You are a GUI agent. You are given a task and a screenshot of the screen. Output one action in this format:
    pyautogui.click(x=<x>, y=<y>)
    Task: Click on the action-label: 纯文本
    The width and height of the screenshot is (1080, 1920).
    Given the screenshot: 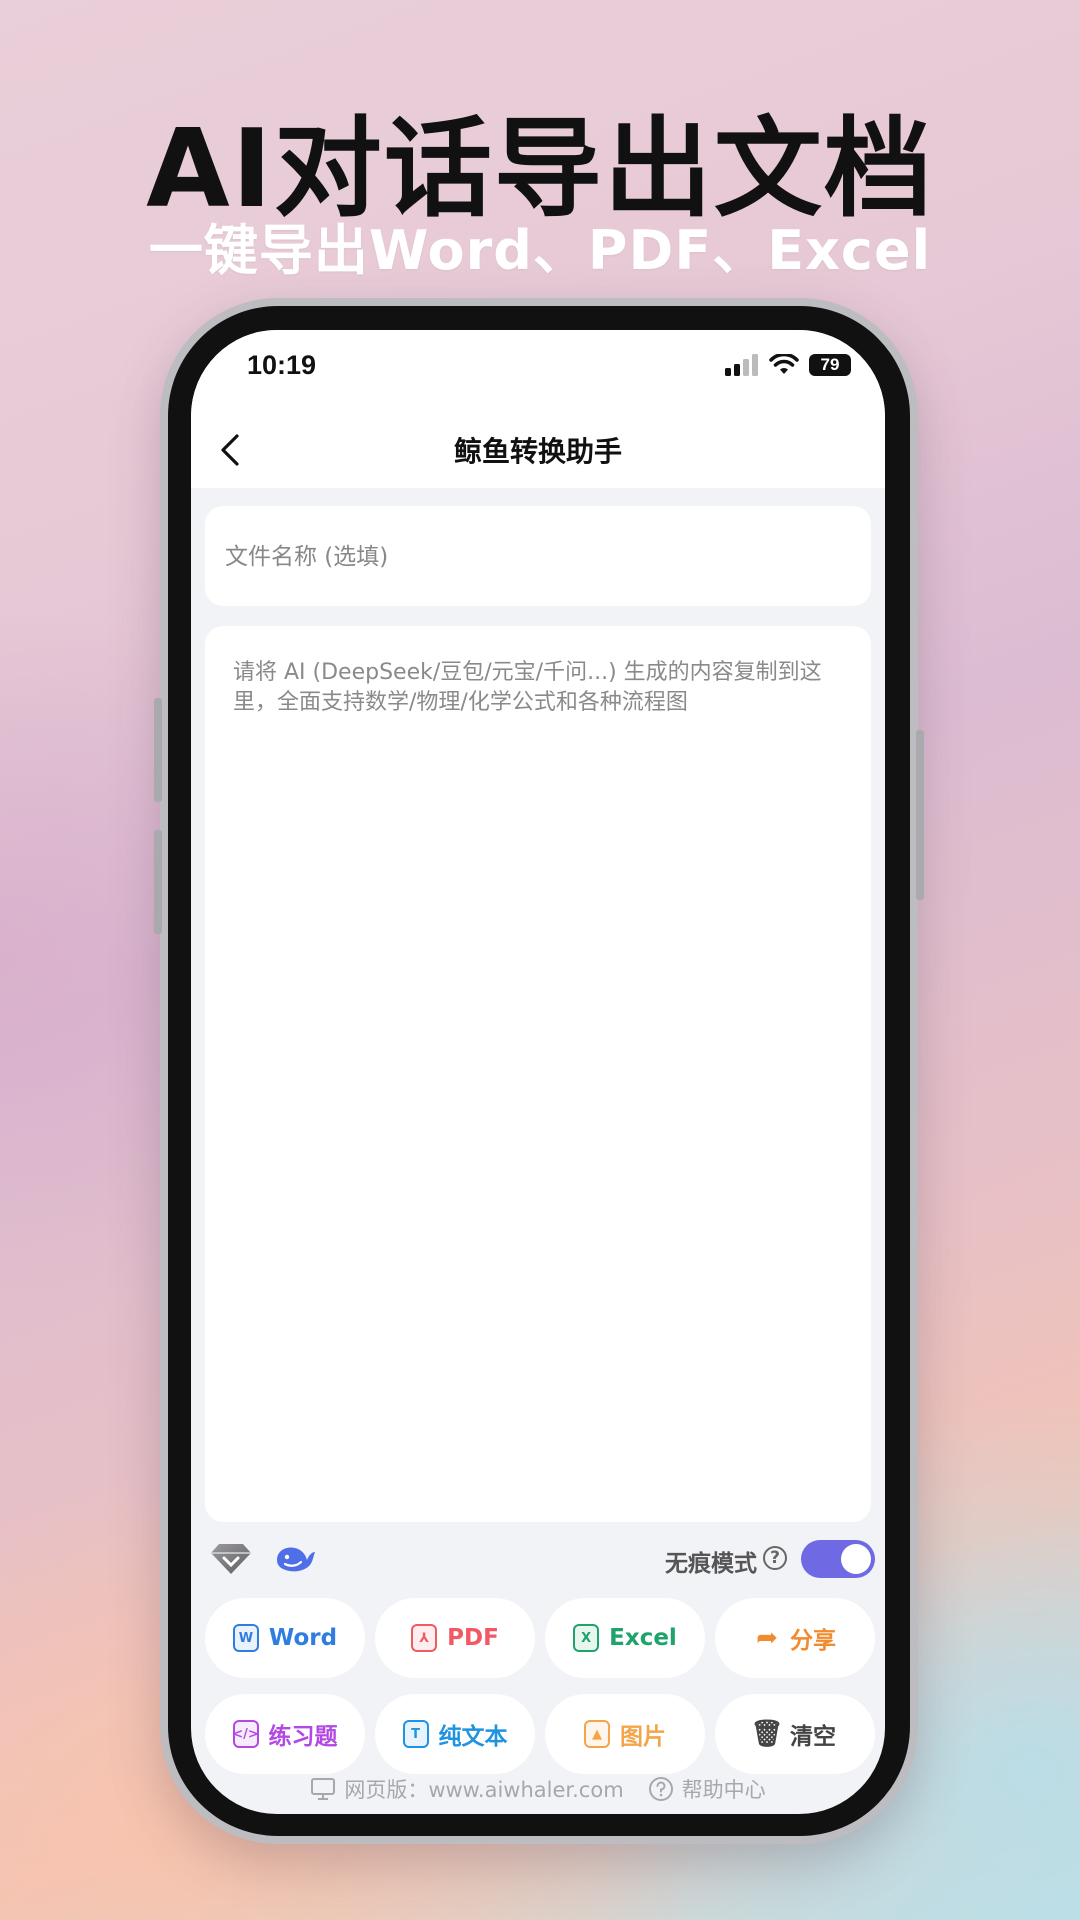 What is the action you would take?
    pyautogui.click(x=473, y=1737)
    